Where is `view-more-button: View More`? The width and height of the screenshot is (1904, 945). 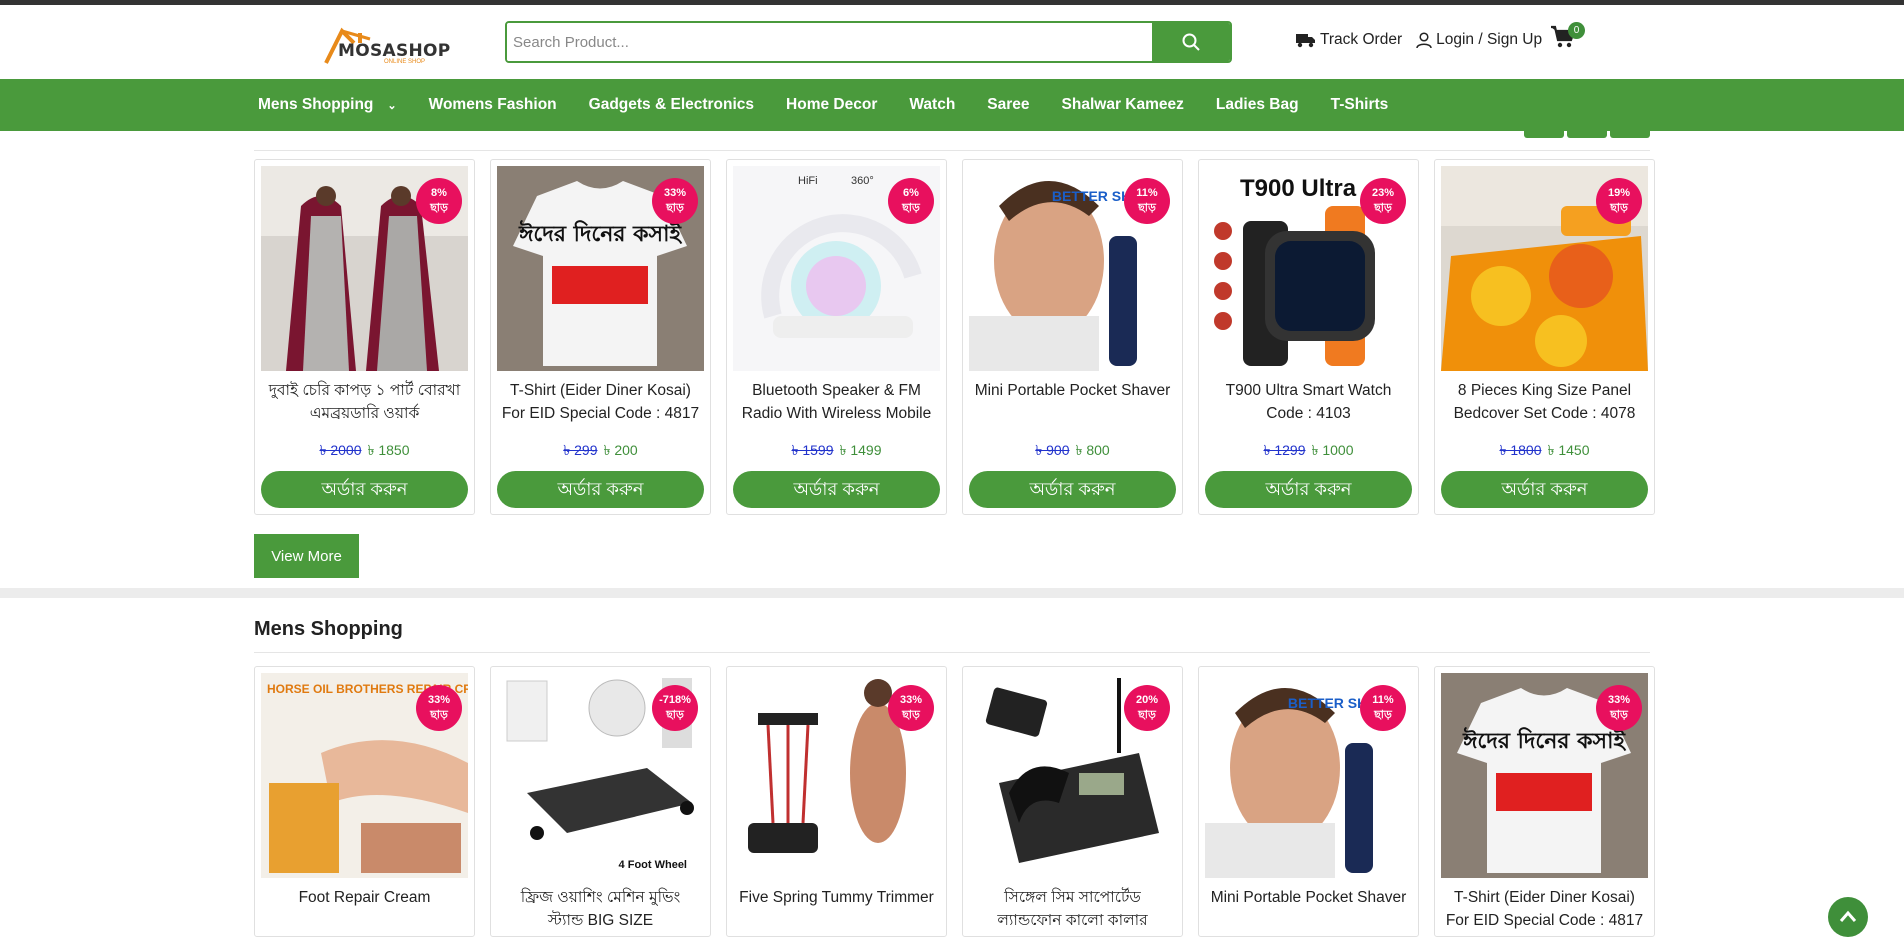 view-more-button: View More is located at coordinates (306, 556).